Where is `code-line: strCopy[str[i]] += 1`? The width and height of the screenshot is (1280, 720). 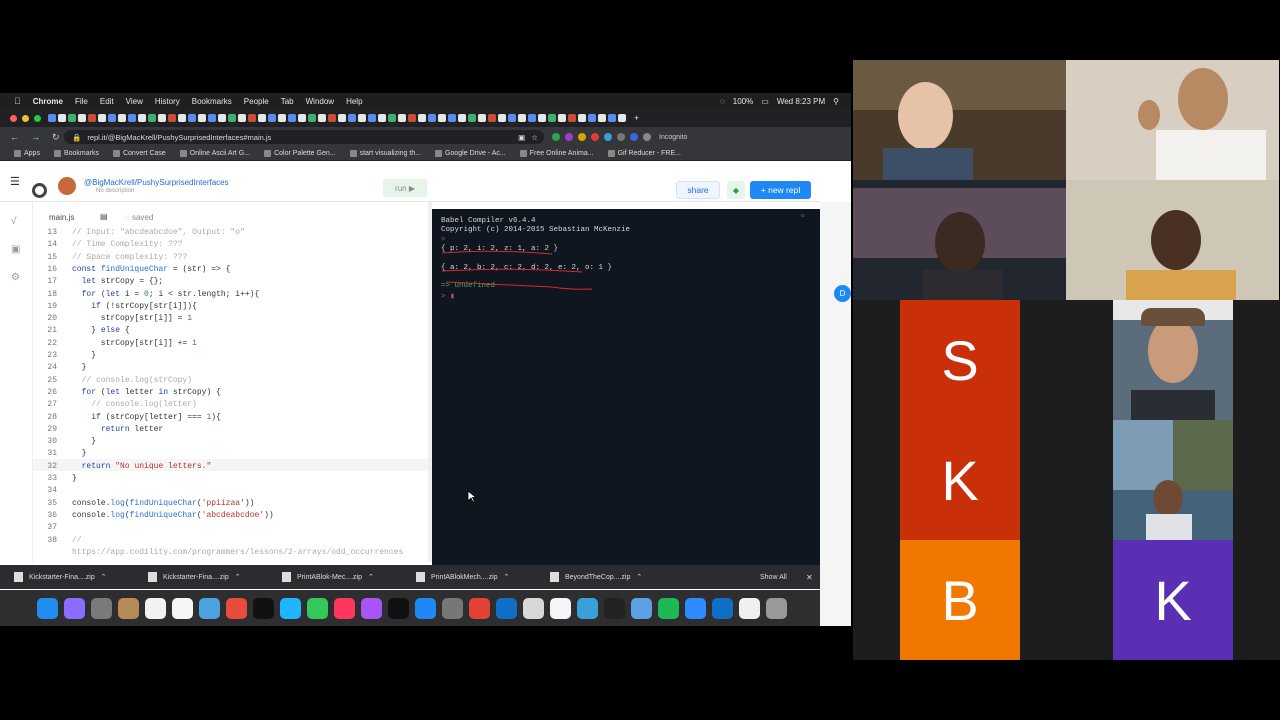 code-line: strCopy[str[i]] += 1 is located at coordinates (134, 344).